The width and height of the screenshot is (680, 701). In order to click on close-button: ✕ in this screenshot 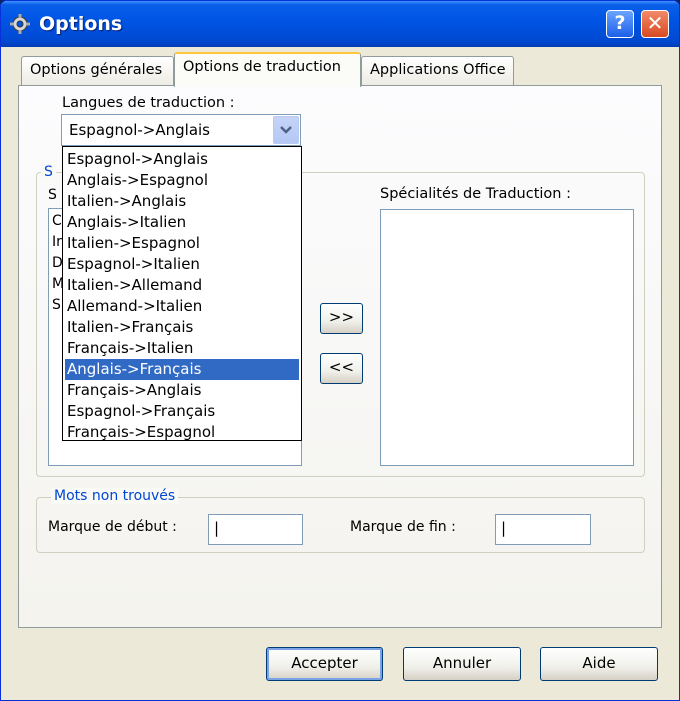, I will do `click(655, 24)`.